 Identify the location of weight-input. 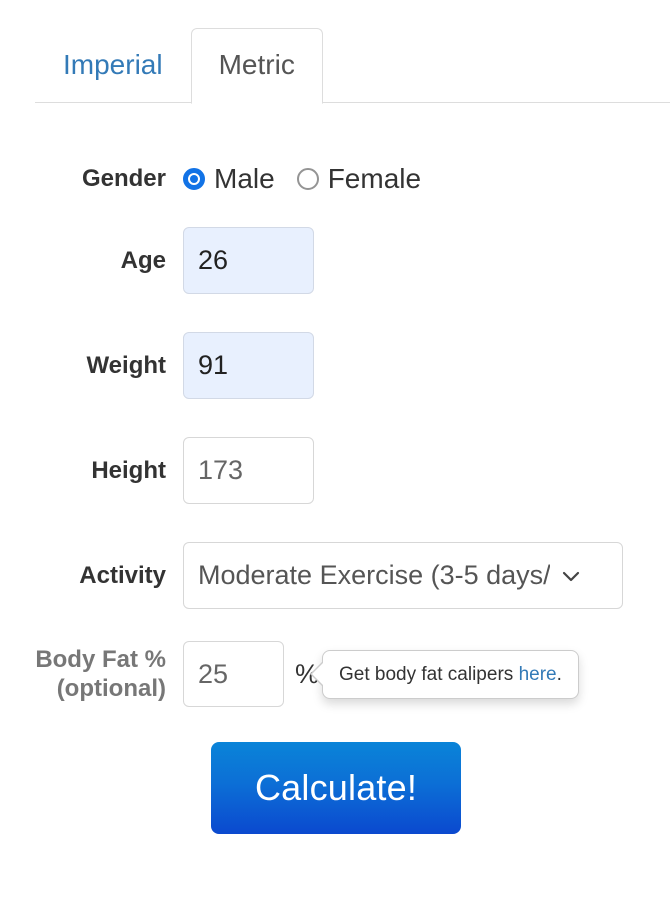
(248, 365).